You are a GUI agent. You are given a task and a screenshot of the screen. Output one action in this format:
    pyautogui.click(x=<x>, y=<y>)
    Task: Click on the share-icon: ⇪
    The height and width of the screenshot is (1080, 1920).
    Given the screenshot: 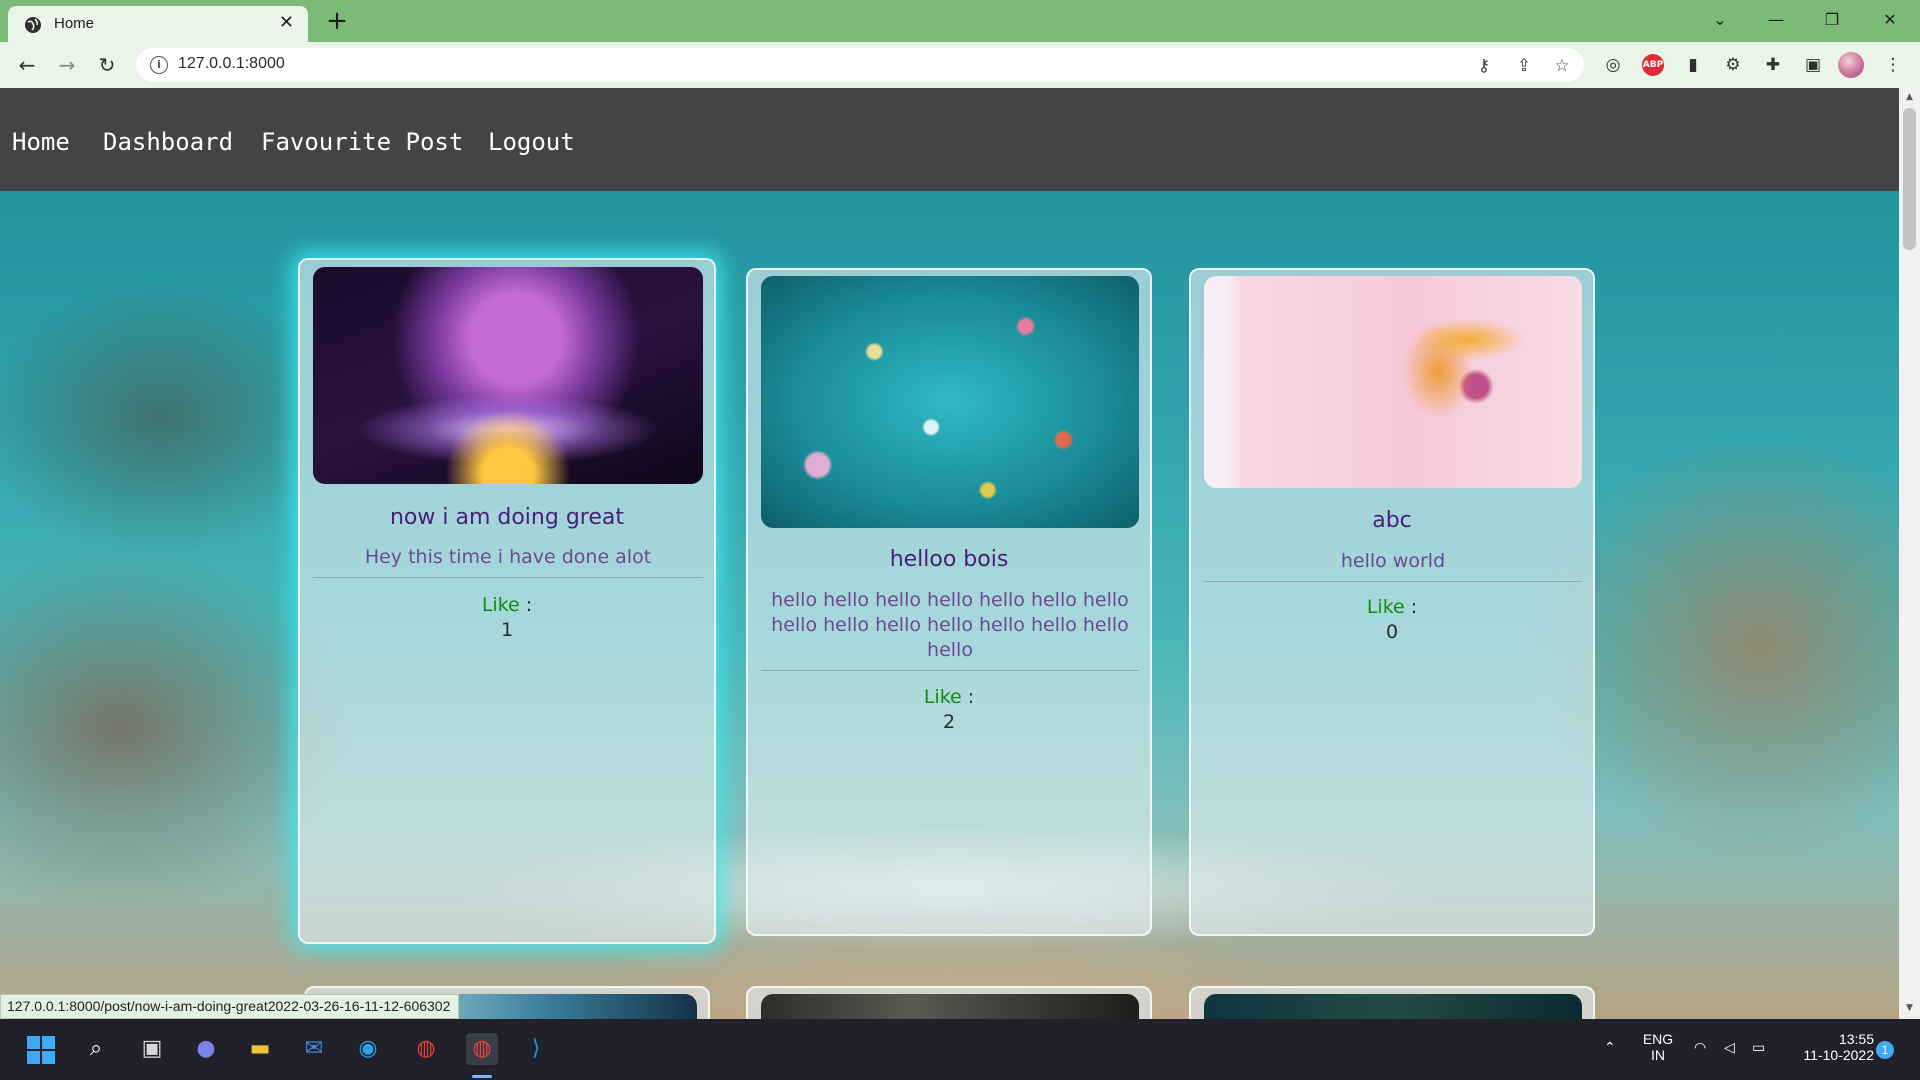 What is the action you would take?
    pyautogui.click(x=1524, y=66)
    